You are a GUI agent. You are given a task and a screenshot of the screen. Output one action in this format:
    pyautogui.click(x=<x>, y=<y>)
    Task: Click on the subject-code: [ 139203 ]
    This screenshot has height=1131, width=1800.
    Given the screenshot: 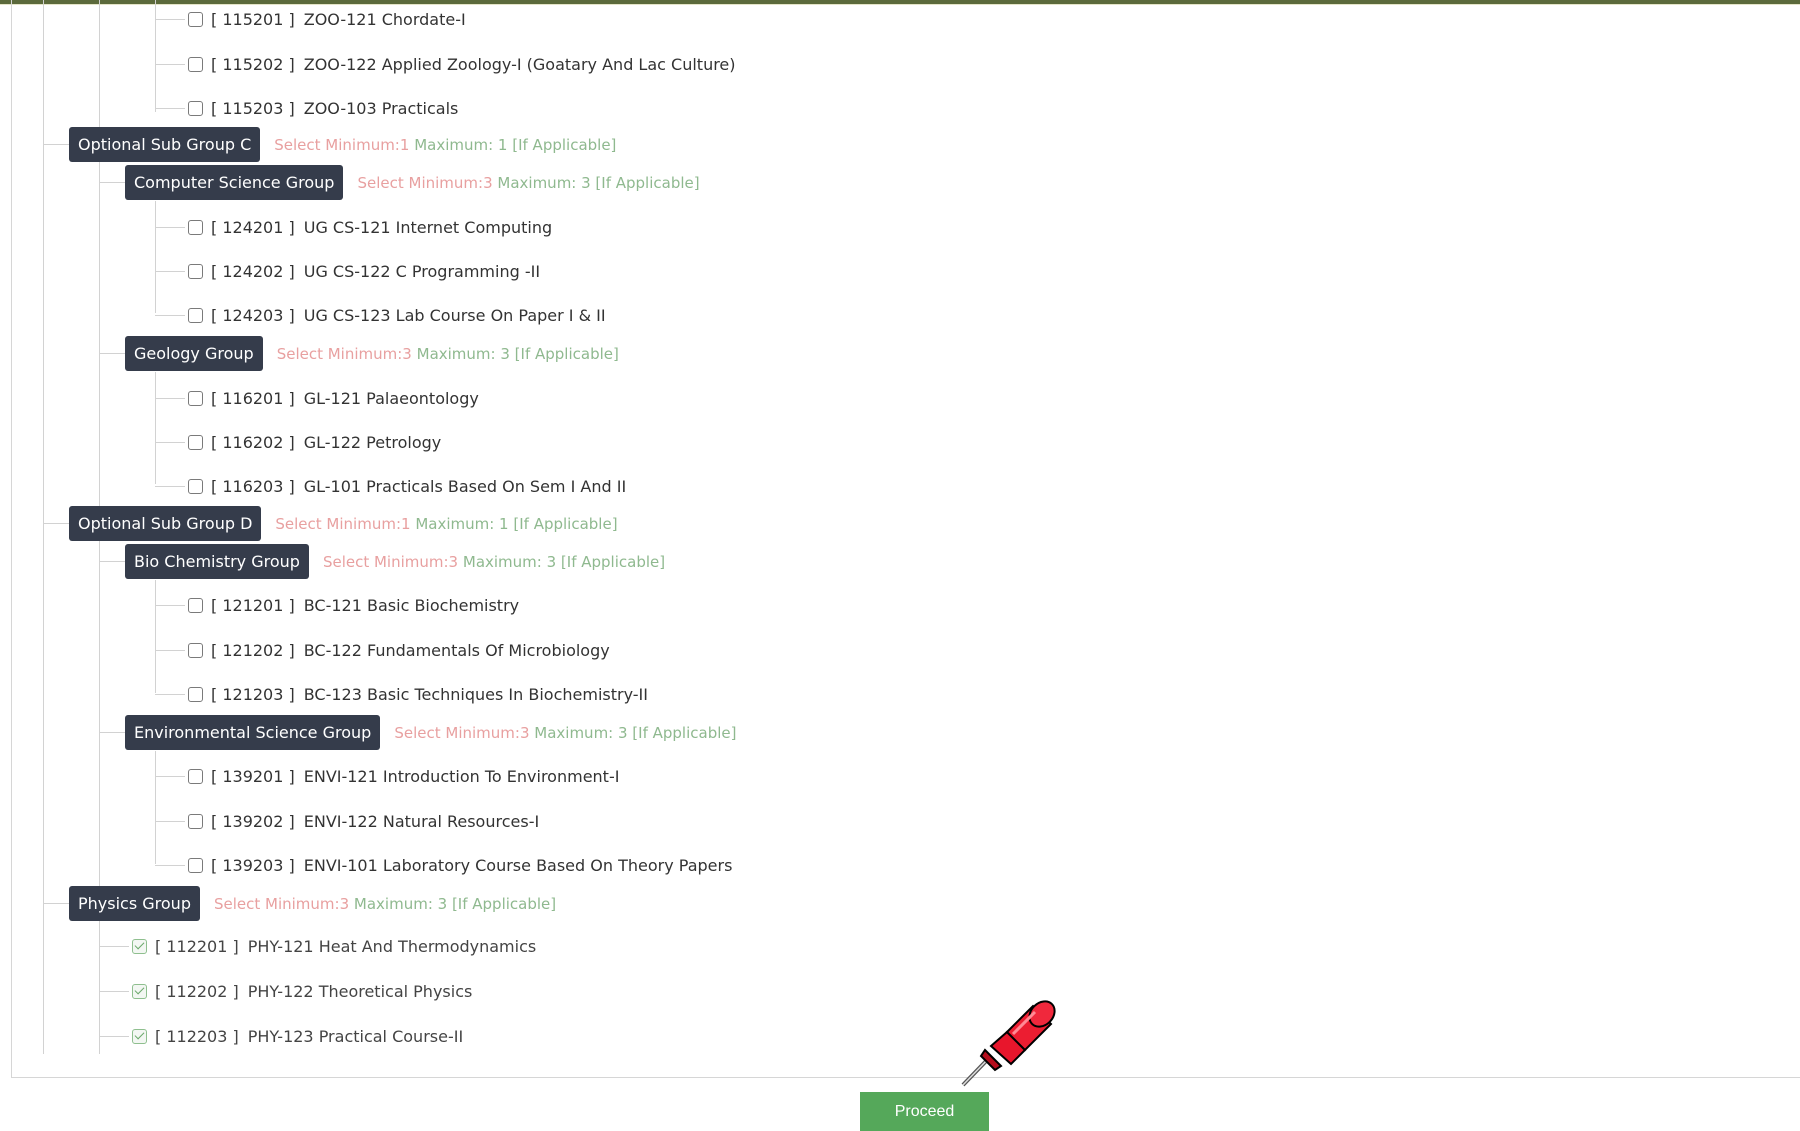 What is the action you would take?
    pyautogui.click(x=253, y=865)
    